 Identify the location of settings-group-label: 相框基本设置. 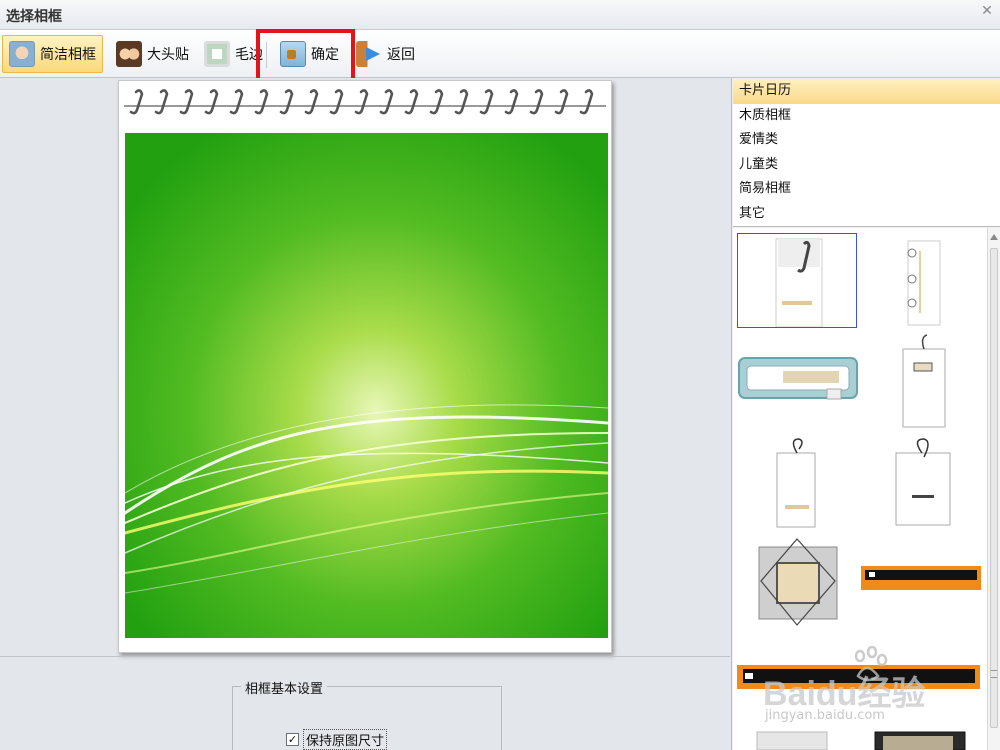
(284, 687).